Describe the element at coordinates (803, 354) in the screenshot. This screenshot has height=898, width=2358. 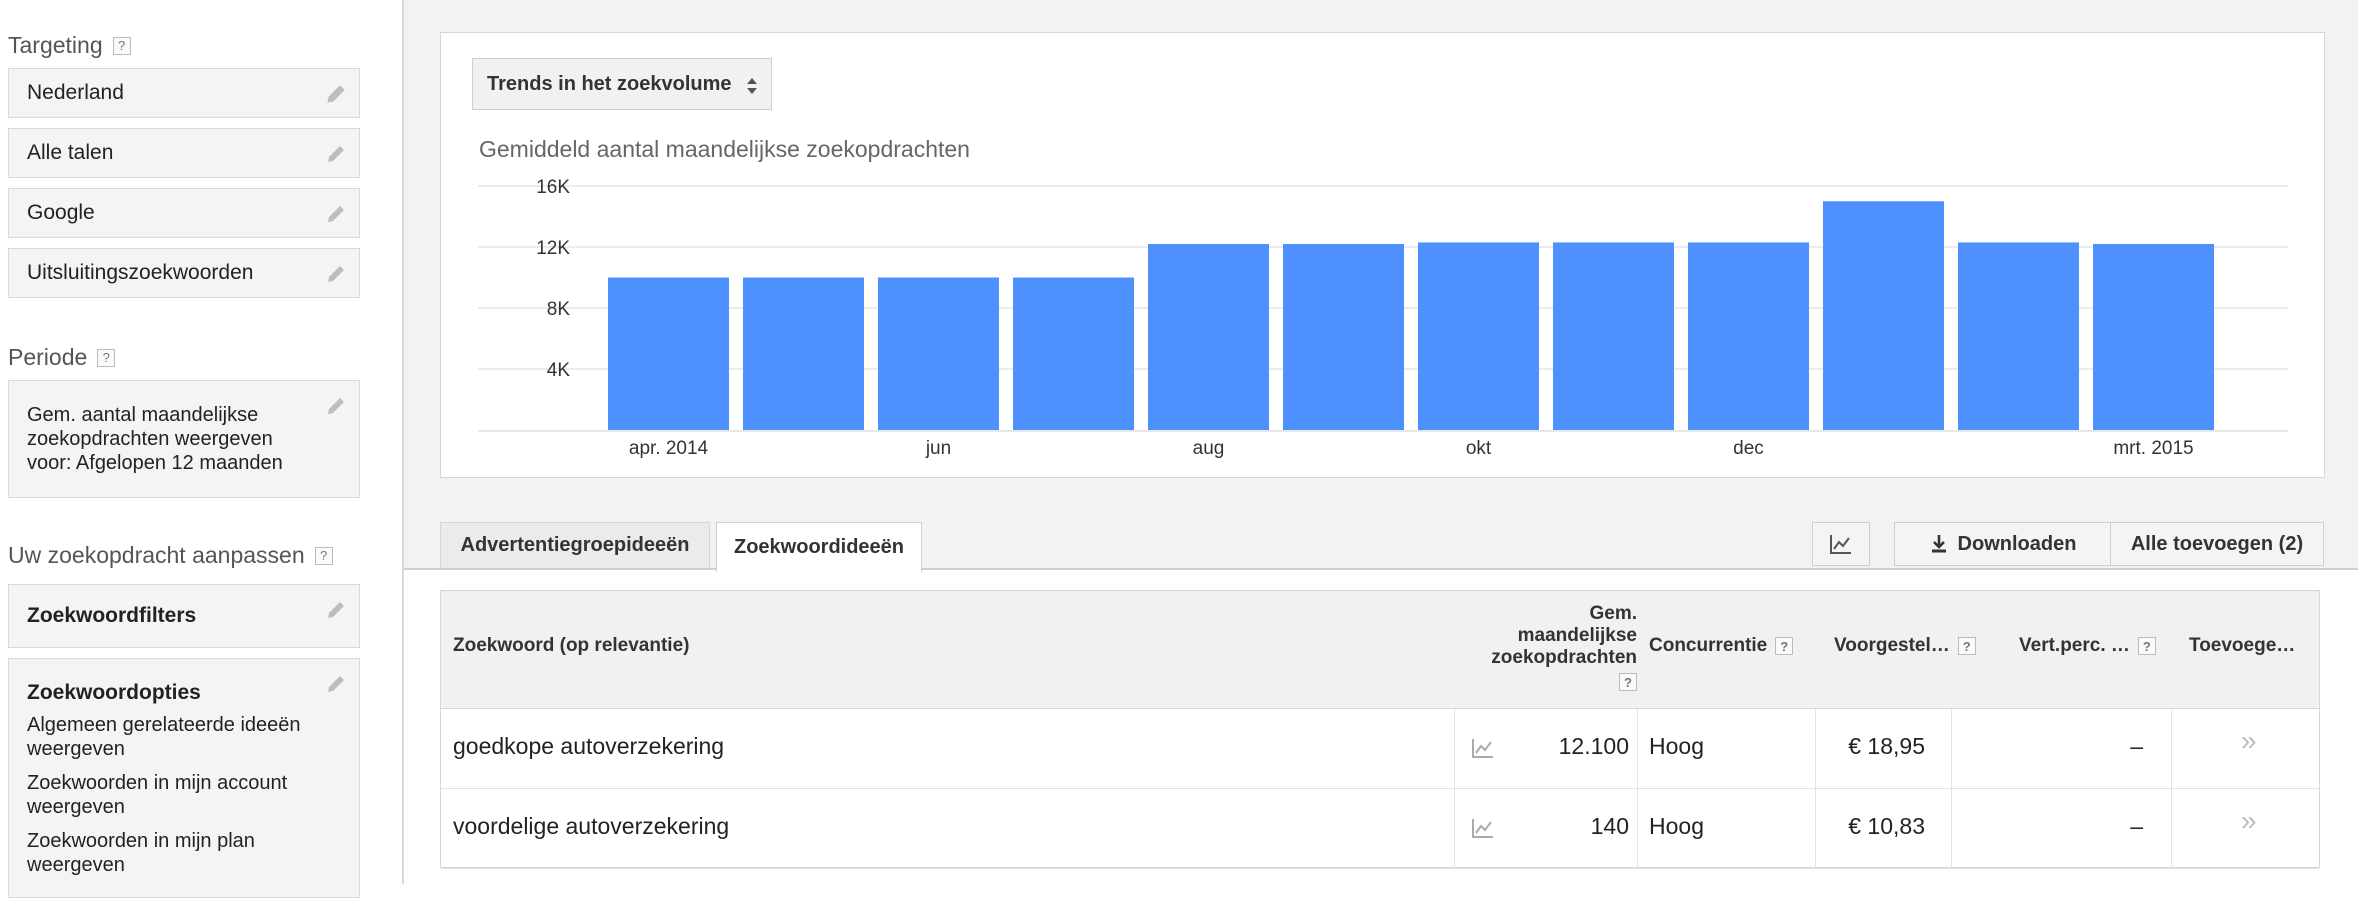
I see `bar-mei` at that location.